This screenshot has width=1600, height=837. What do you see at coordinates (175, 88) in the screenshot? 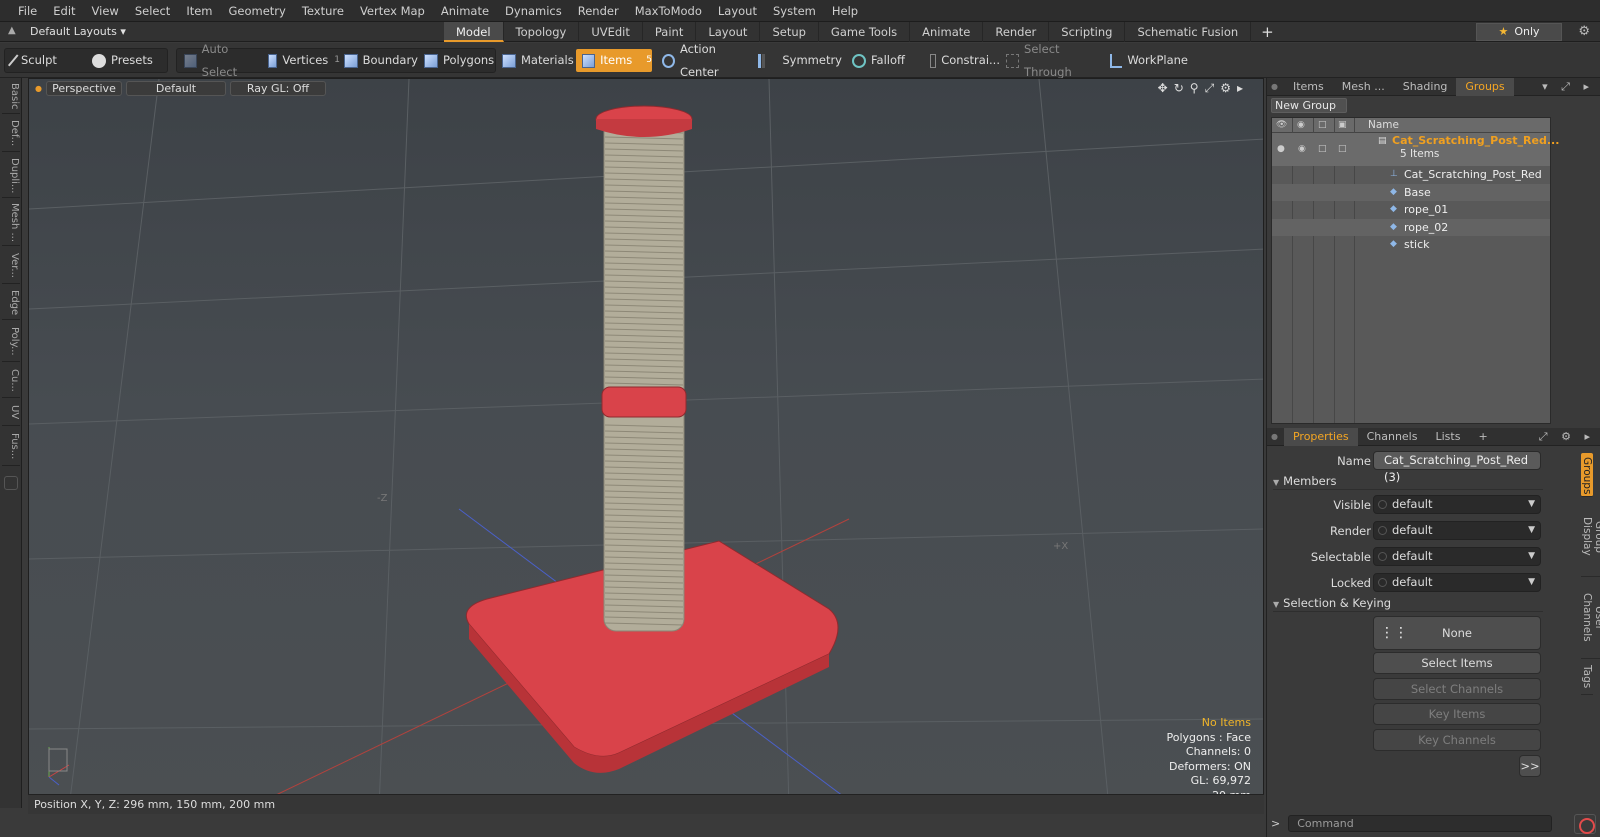
I see `shading-default-button: Default` at bounding box center [175, 88].